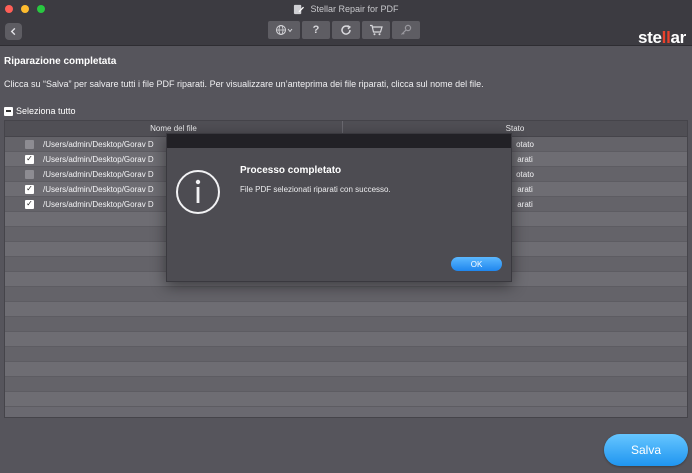 Image resolution: width=692 pixels, height=473 pixels. Describe the element at coordinates (41, 9) in the screenshot. I see `zoom-window-button` at that location.